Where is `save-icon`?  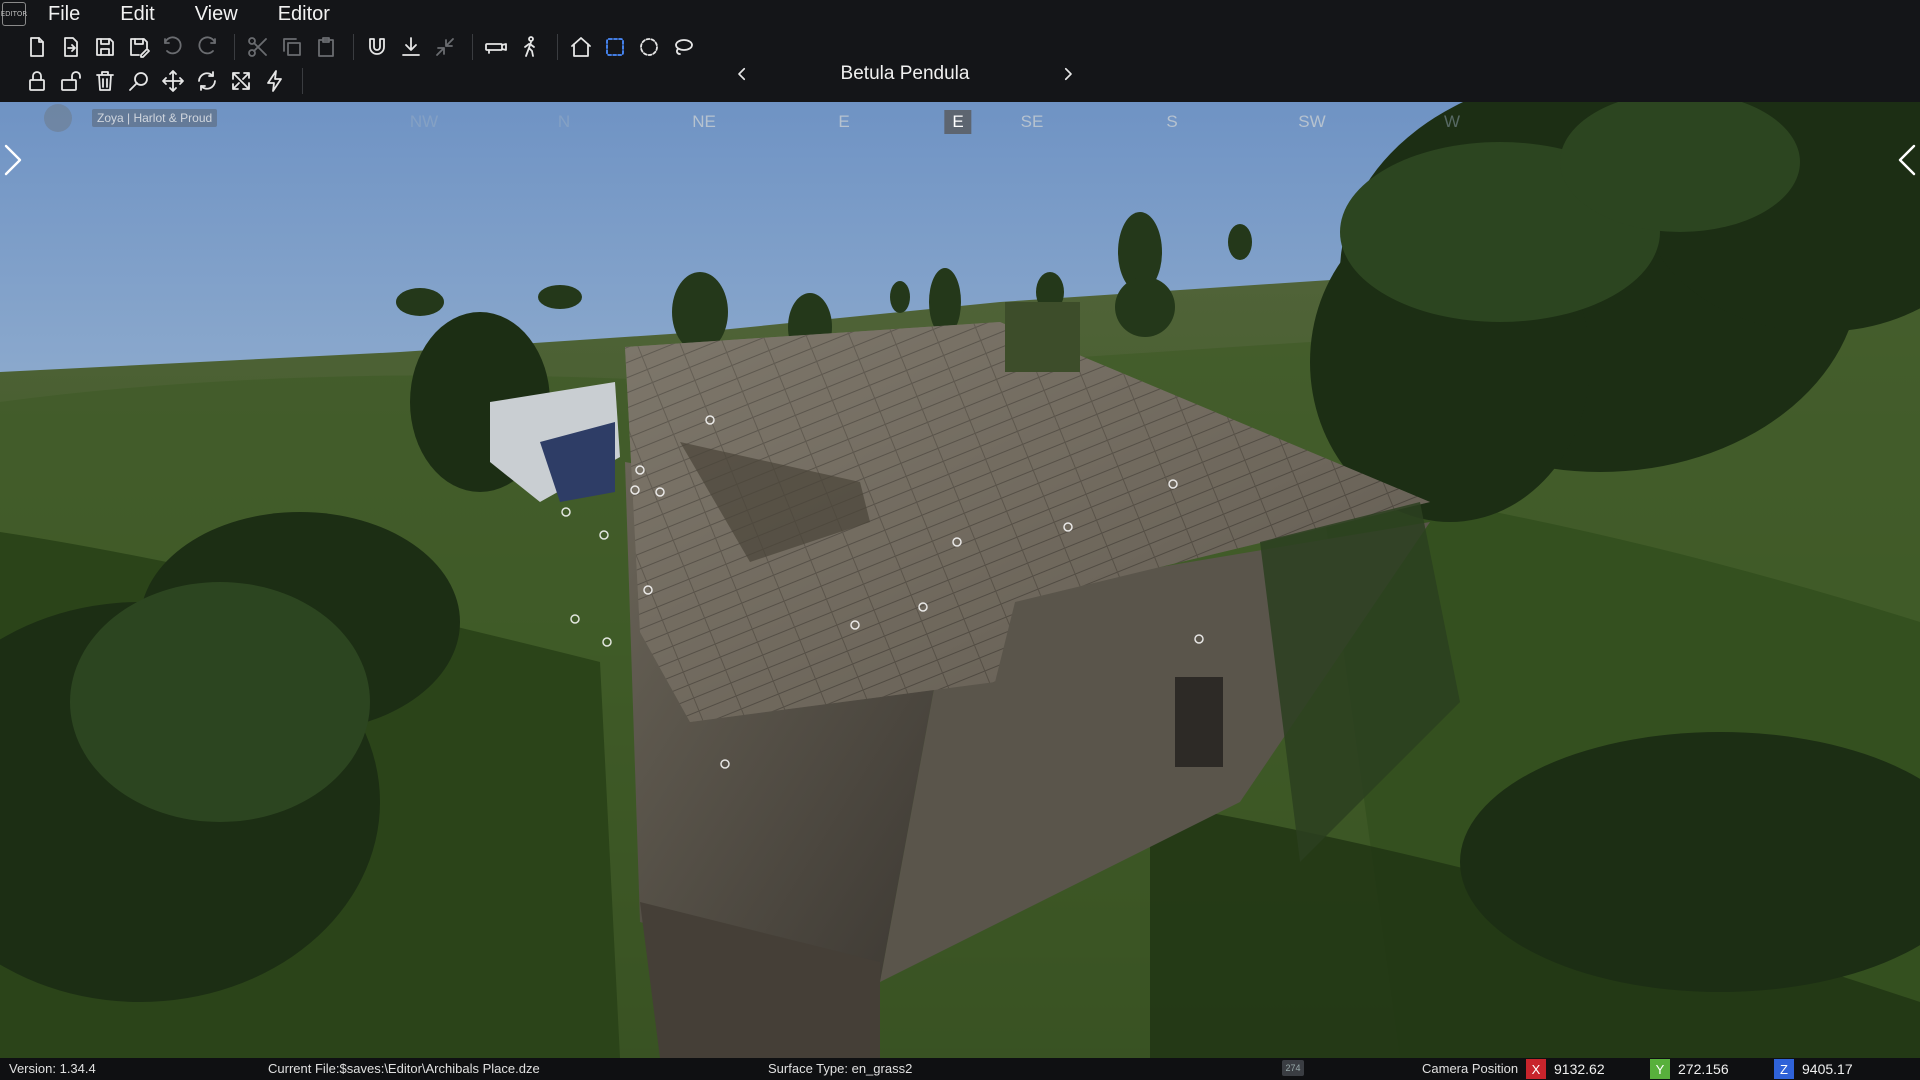 save-icon is located at coordinates (105, 47).